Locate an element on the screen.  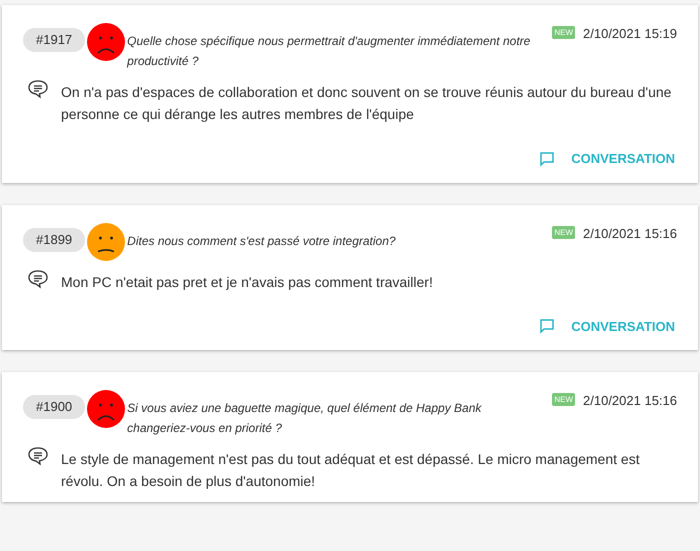
date-text: 2/10/2021 15:19 is located at coordinates (630, 33).